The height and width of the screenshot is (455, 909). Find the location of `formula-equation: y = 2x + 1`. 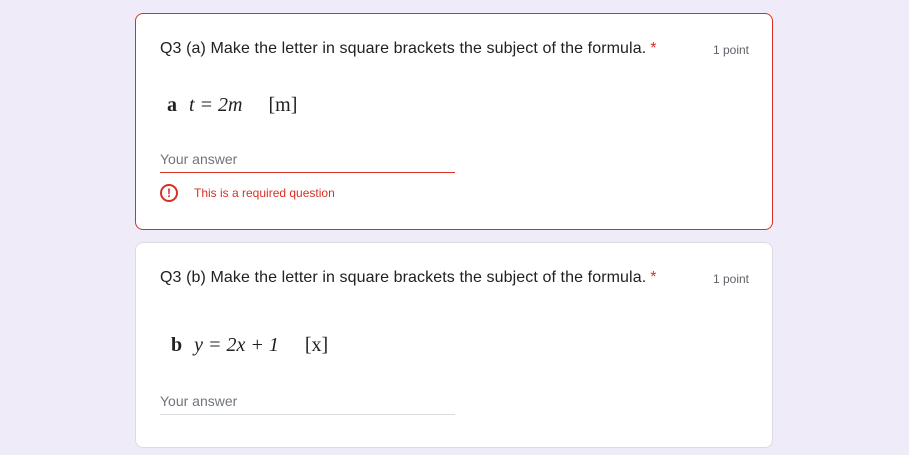

formula-equation: y = 2x + 1 is located at coordinates (236, 345).